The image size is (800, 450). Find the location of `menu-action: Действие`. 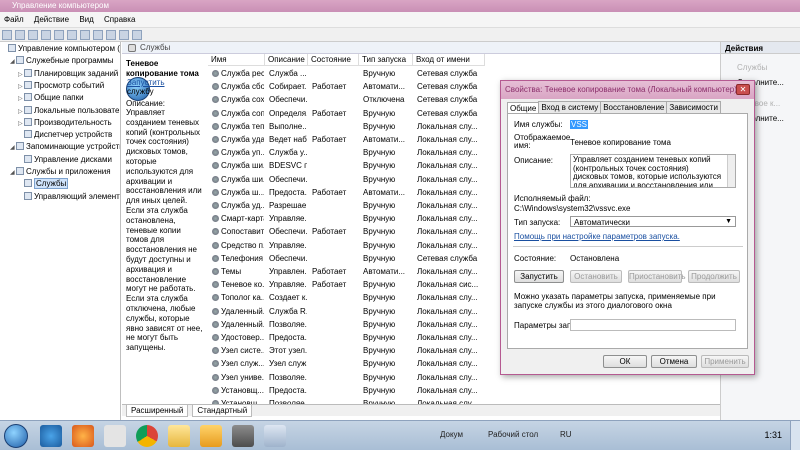

menu-action: Действие is located at coordinates (51, 19).